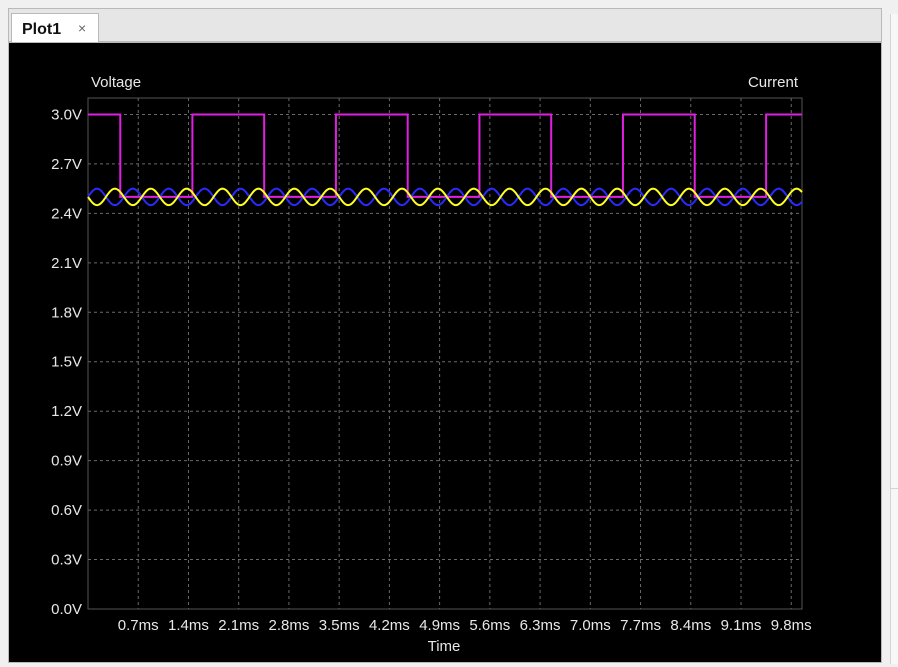  What do you see at coordinates (82, 28) in the screenshot?
I see `close-icon: ×` at bounding box center [82, 28].